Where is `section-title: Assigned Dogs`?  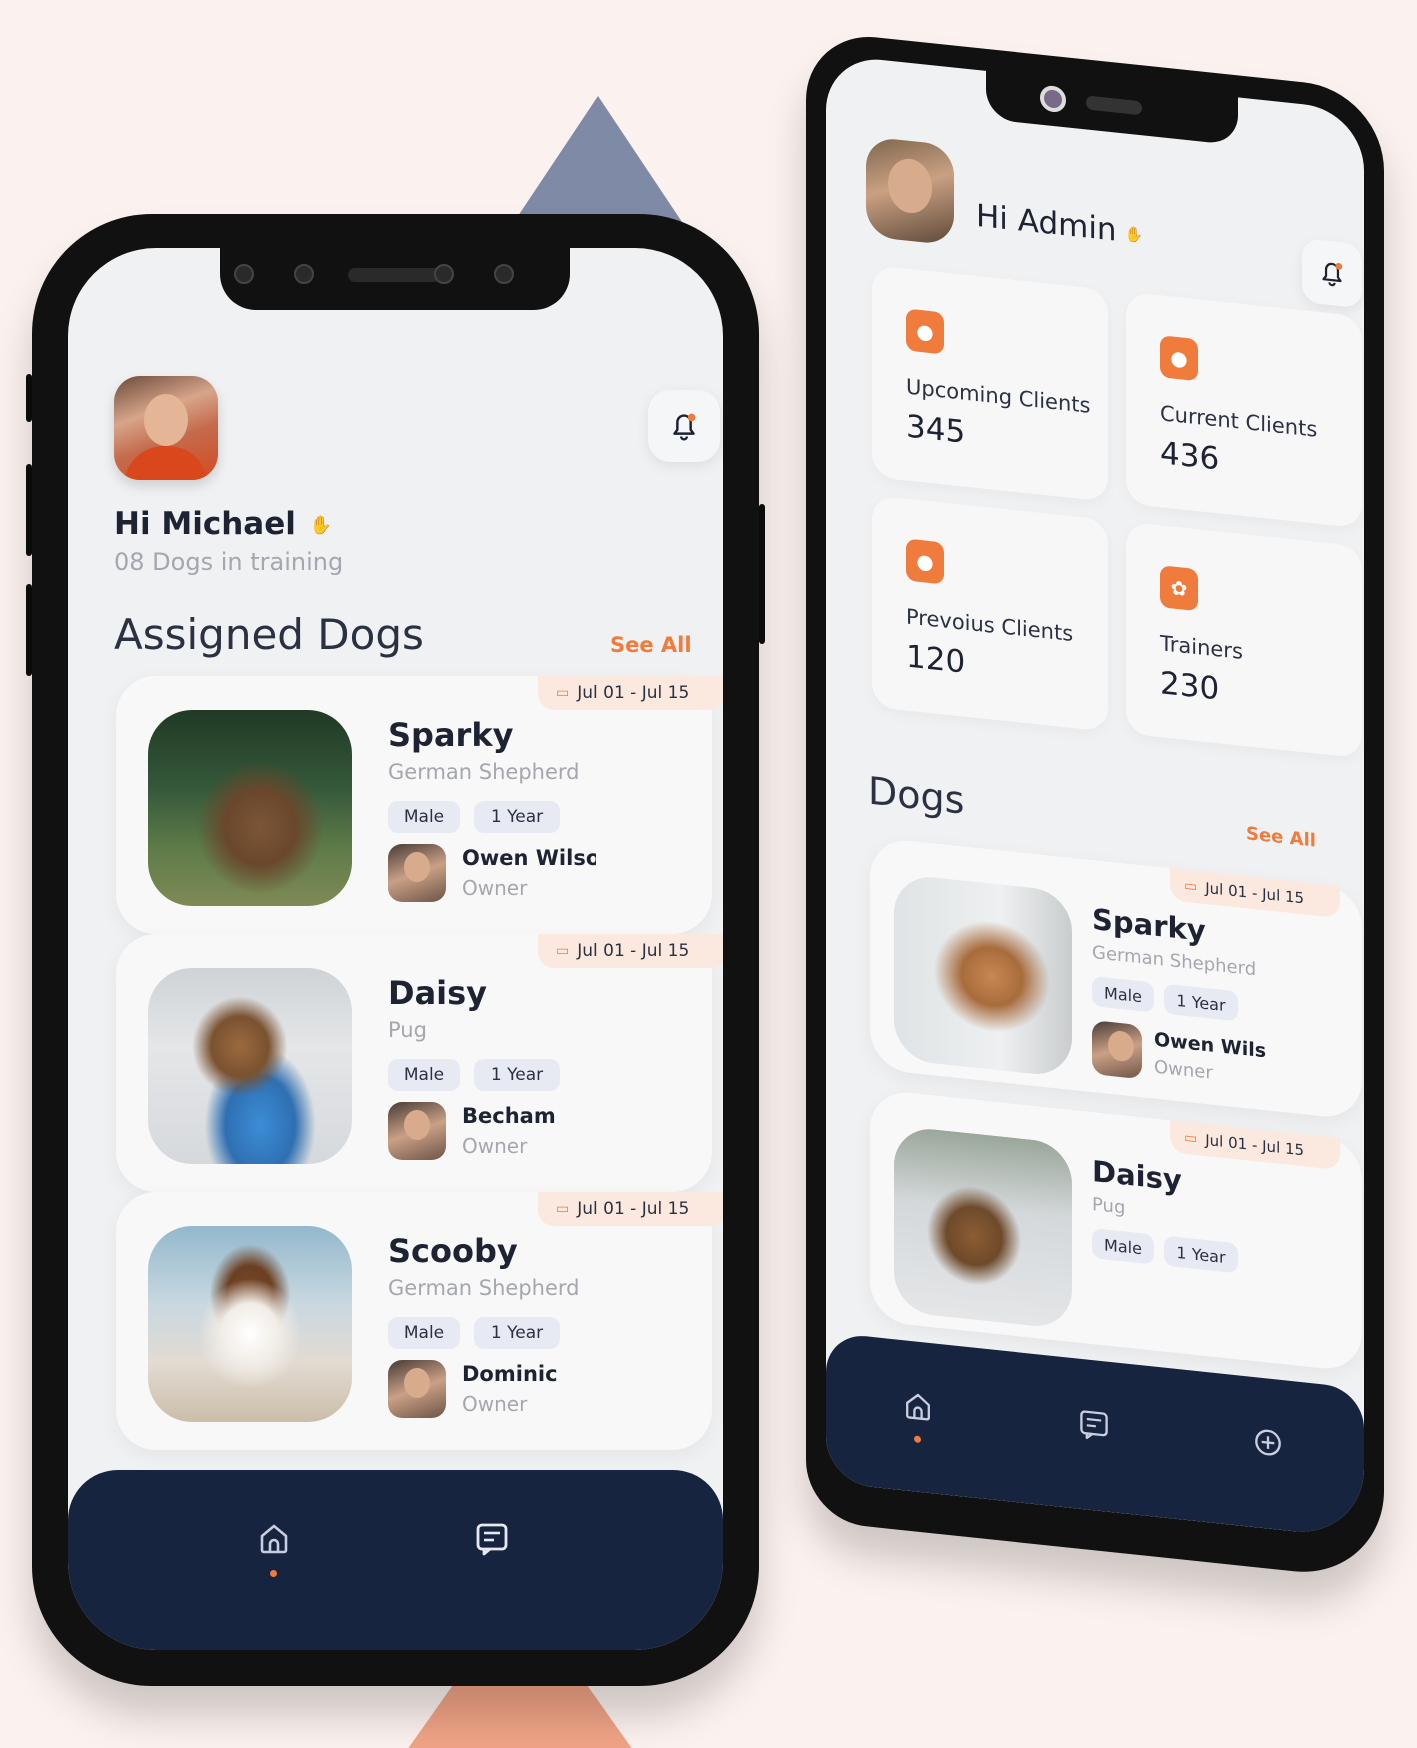 section-title: Assigned Dogs is located at coordinates (269, 634).